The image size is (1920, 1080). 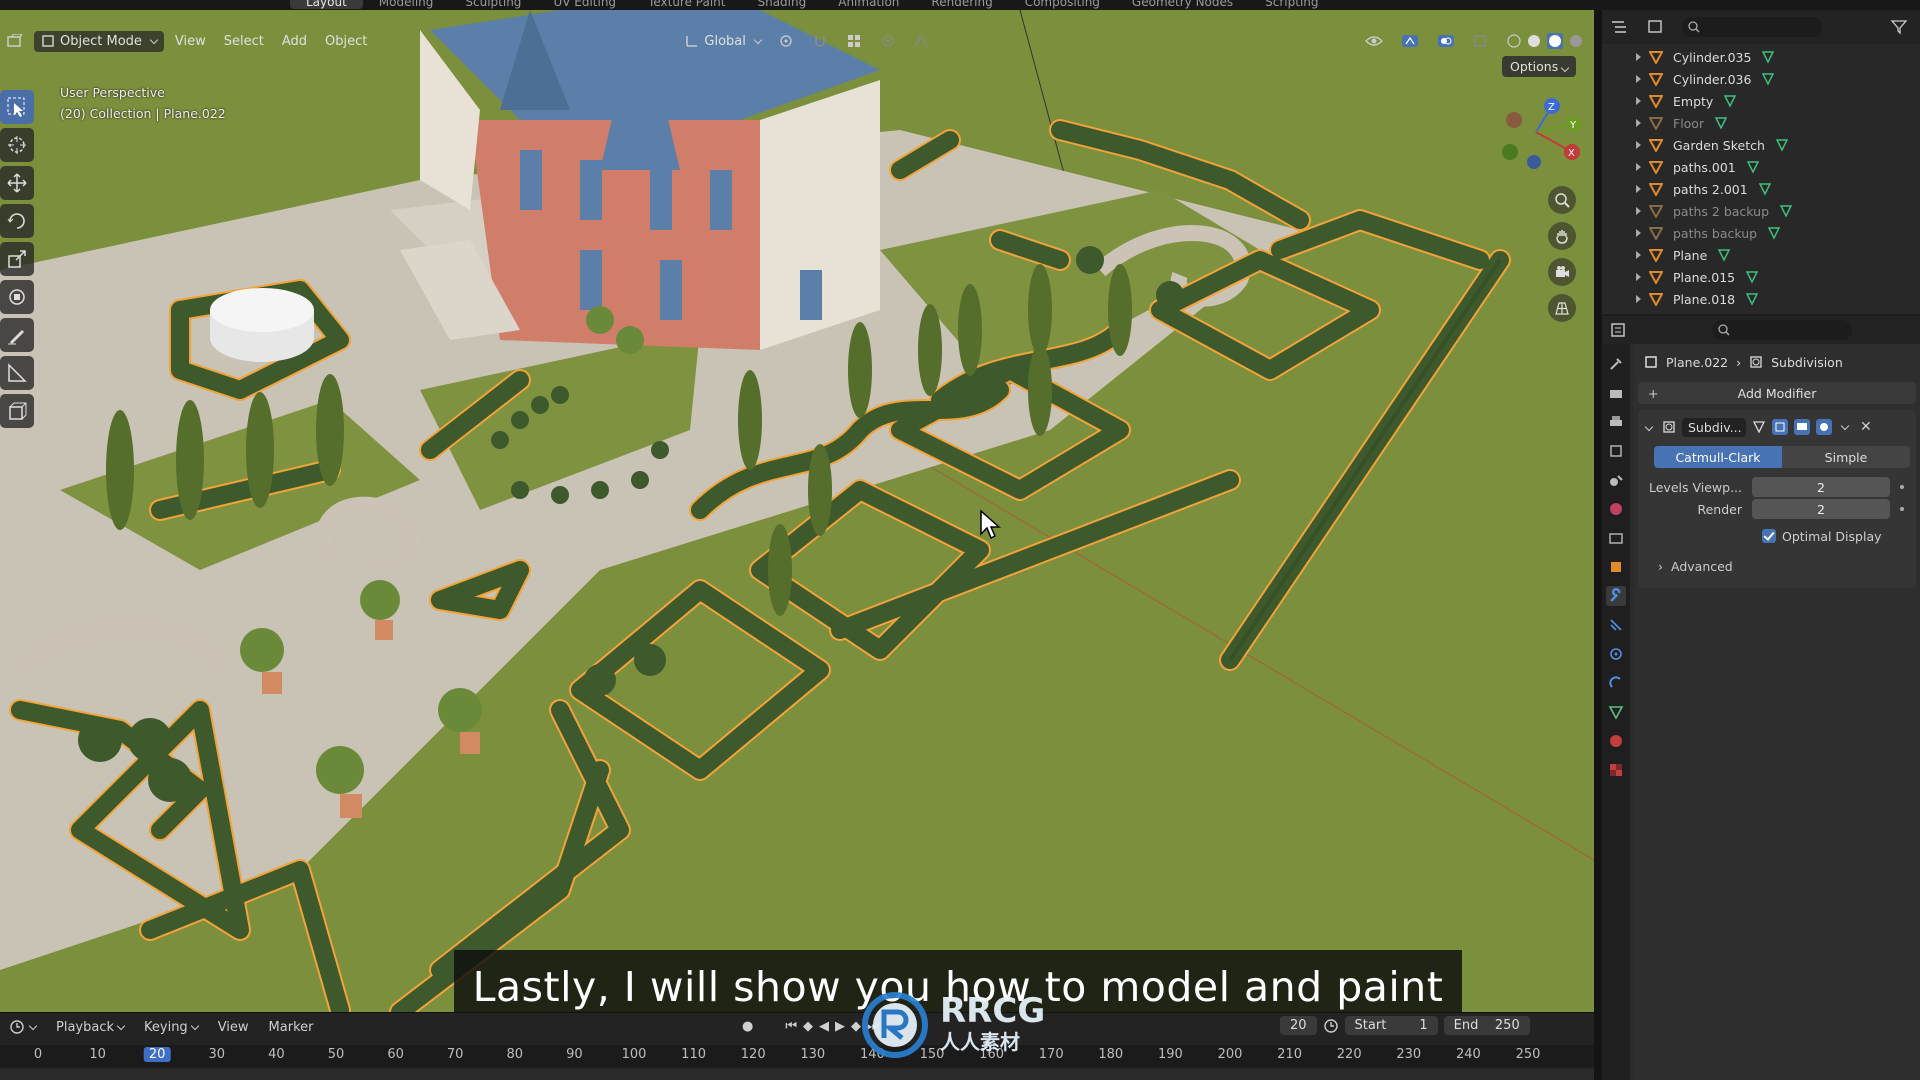 What do you see at coordinates (797, 1074) in the screenshot?
I see `timeline-scrollbar` at bounding box center [797, 1074].